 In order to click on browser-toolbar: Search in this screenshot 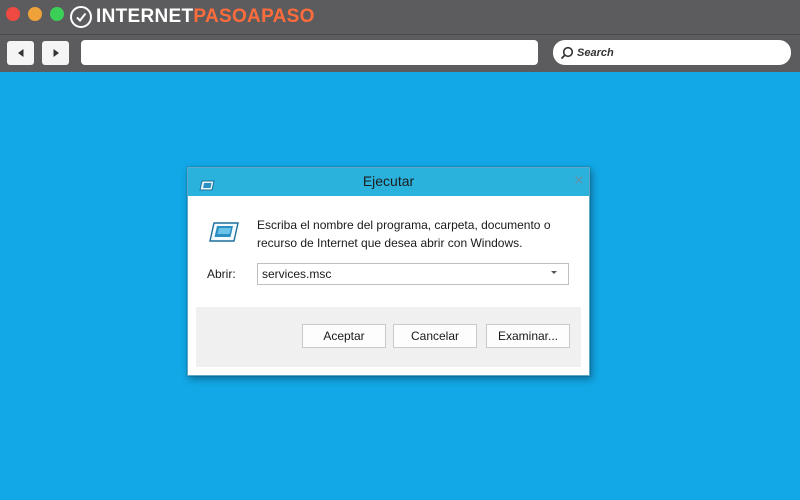, I will do `click(400, 53)`.